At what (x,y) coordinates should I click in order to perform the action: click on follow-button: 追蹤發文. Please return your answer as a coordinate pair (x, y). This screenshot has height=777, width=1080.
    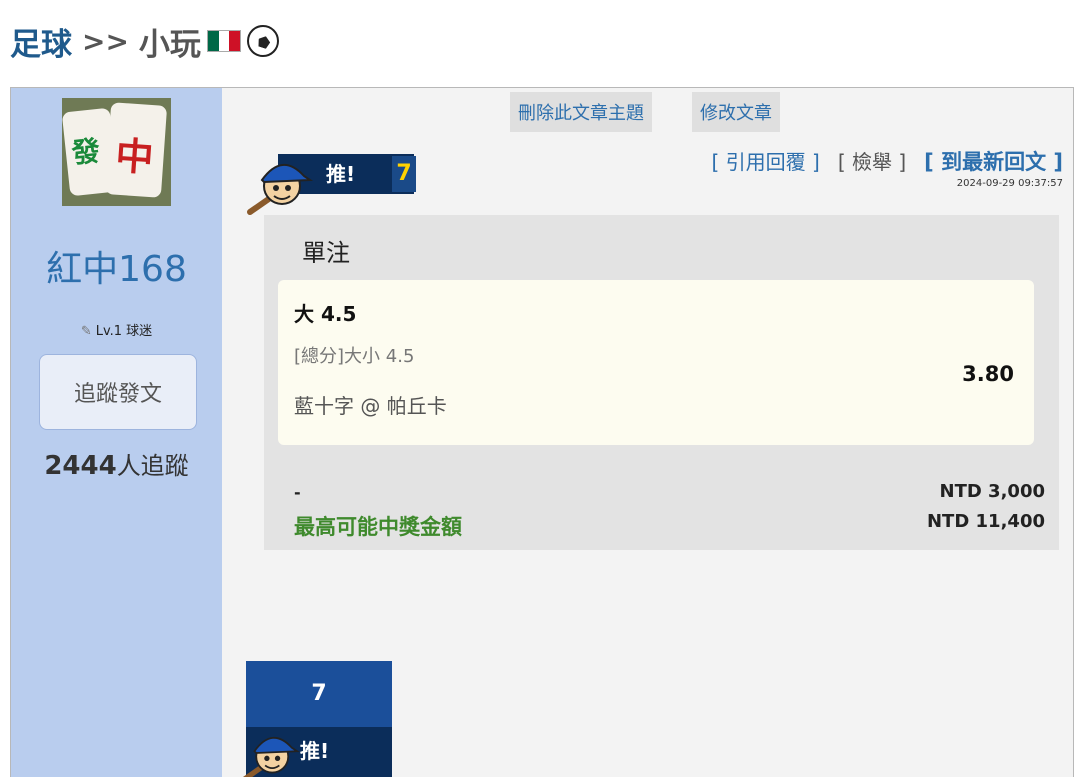
    Looking at the image, I should click on (118, 392).